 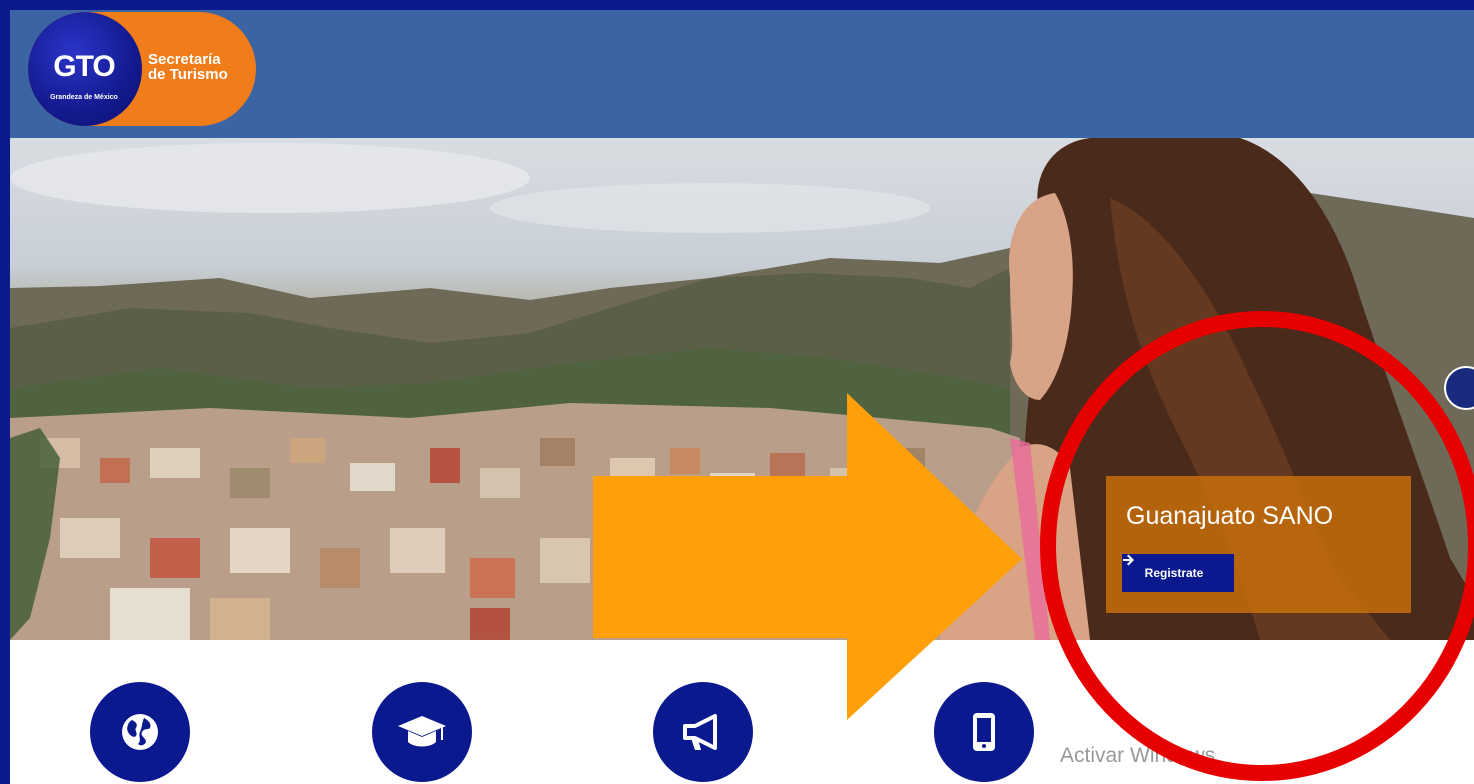 I want to click on register-button: Registrate, so click(x=1178, y=573).